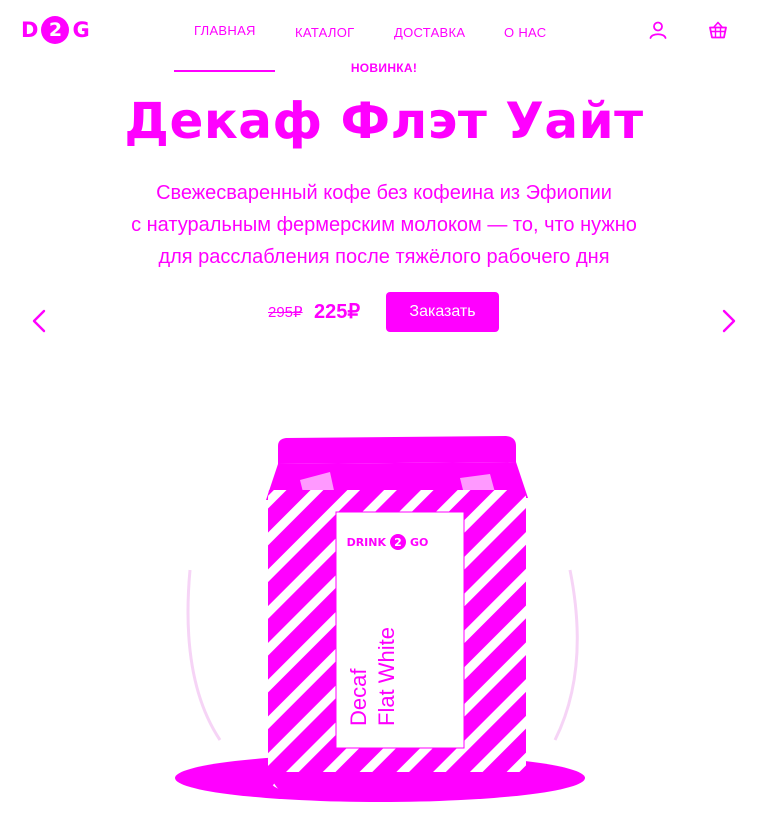 The height and width of the screenshot is (828, 768). What do you see at coordinates (358, 697) in the screenshot?
I see `can-name-line1: Decaf` at bounding box center [358, 697].